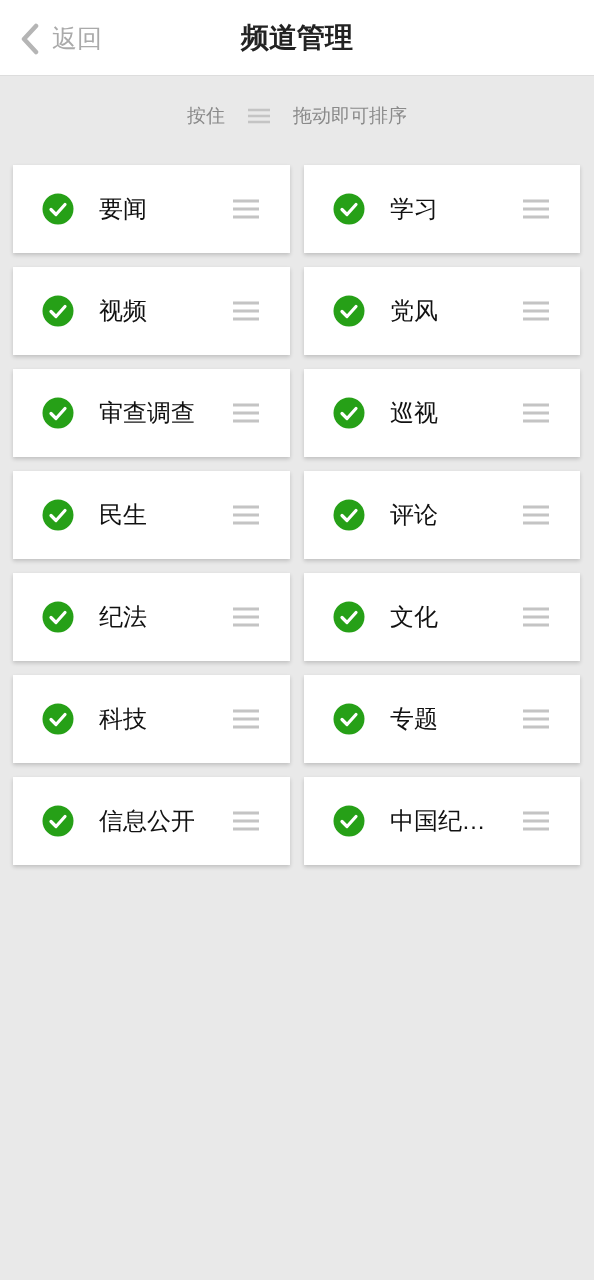 The height and width of the screenshot is (1280, 594). What do you see at coordinates (151, 515) in the screenshot?
I see `channel-card: 民生` at bounding box center [151, 515].